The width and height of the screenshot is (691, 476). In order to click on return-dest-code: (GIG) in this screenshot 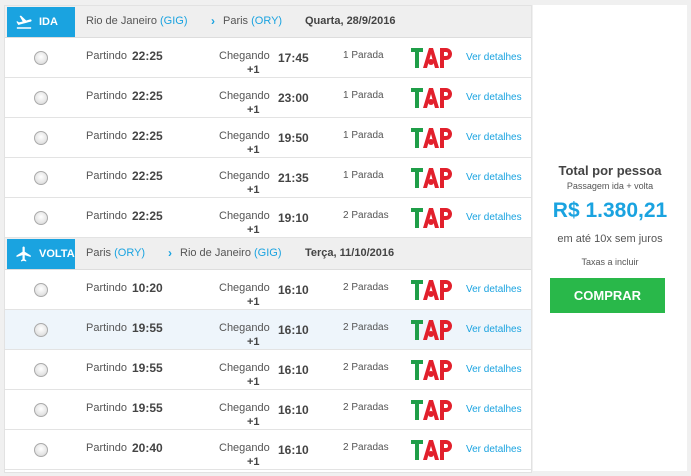, I will do `click(268, 253)`.